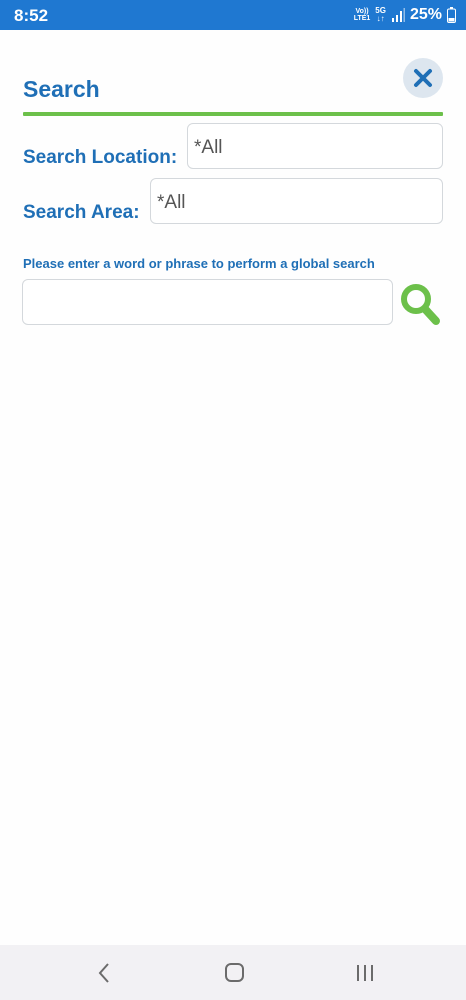 The image size is (466, 1000). I want to click on battery-percent: 25%, so click(425, 14).